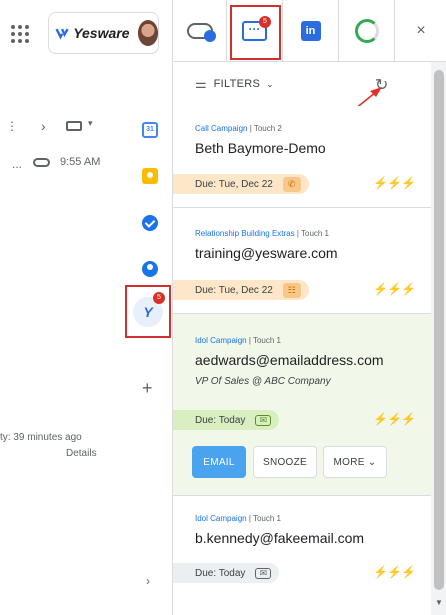 This screenshot has height=615, width=446. Describe the element at coordinates (219, 462) in the screenshot. I see `email-button: EMAIL` at that location.